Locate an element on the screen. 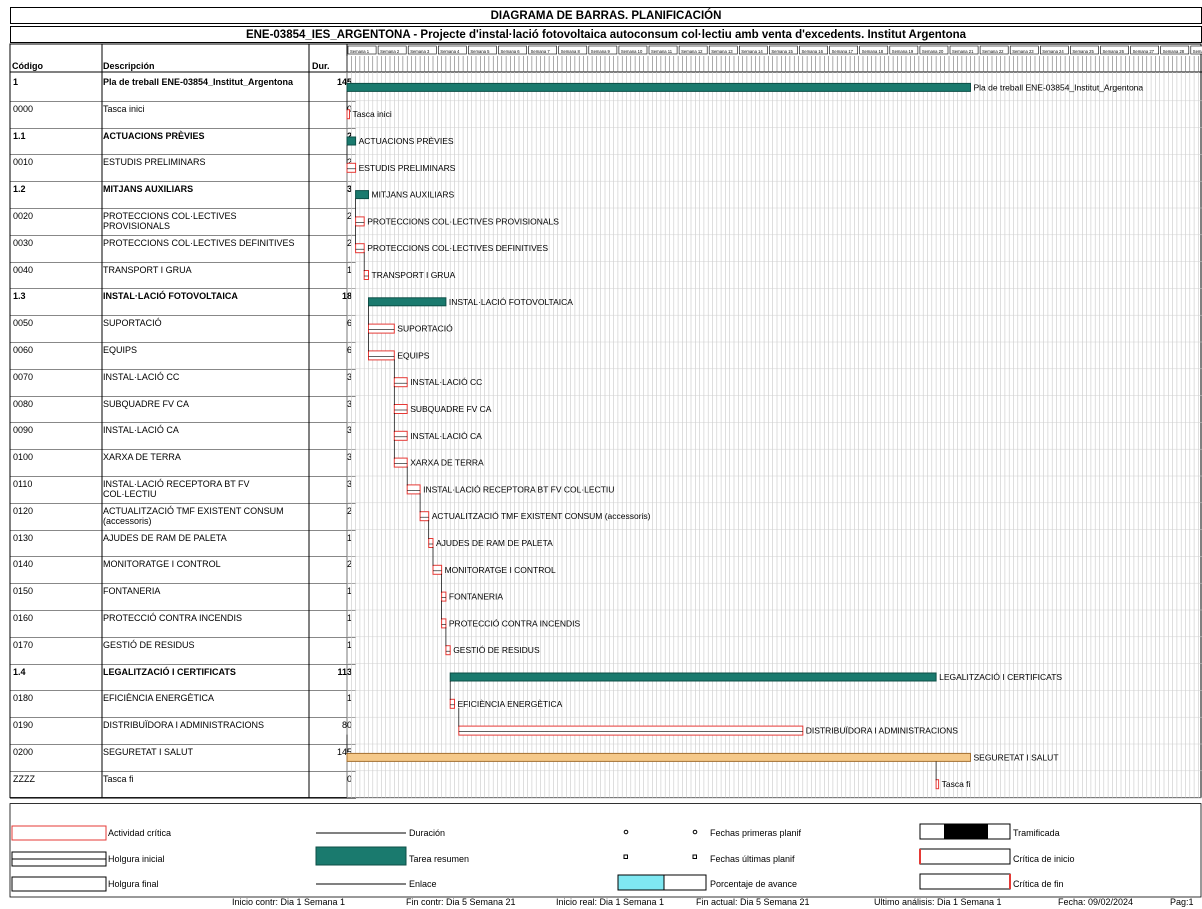 Image resolution: width=1202 pixels, height=909 pixels. timeline-week-label: Semana 24 is located at coordinates (1053, 51).